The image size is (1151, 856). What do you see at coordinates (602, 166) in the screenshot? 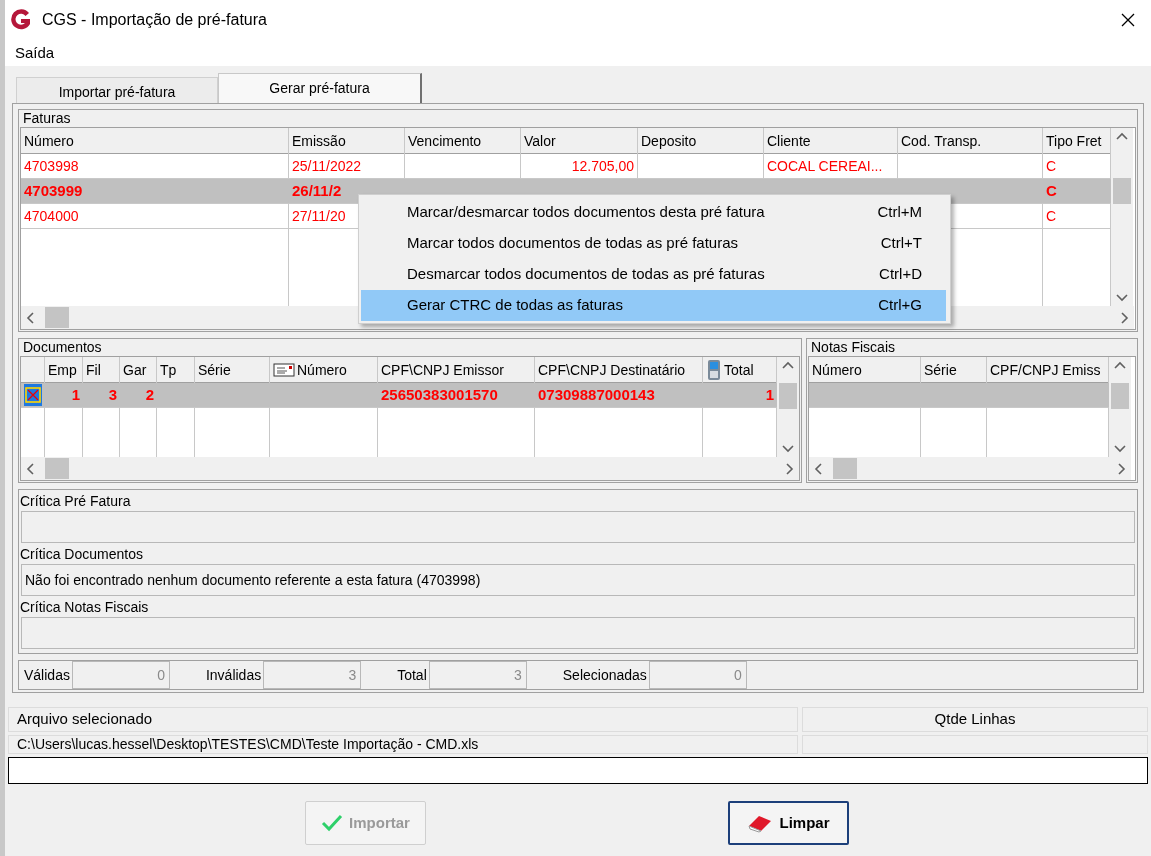
I see `table-cell-text: 12.705,00` at bounding box center [602, 166].